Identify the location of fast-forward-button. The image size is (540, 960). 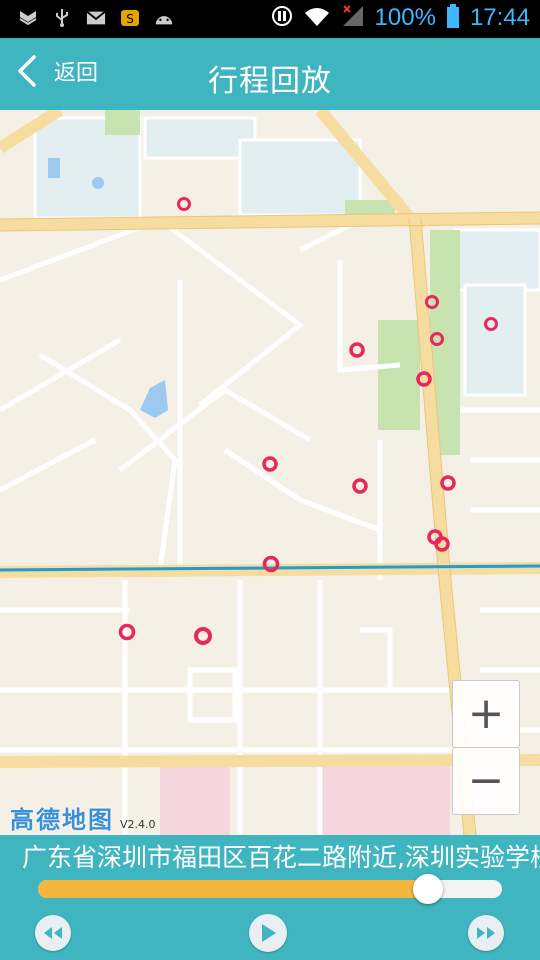
(486, 933).